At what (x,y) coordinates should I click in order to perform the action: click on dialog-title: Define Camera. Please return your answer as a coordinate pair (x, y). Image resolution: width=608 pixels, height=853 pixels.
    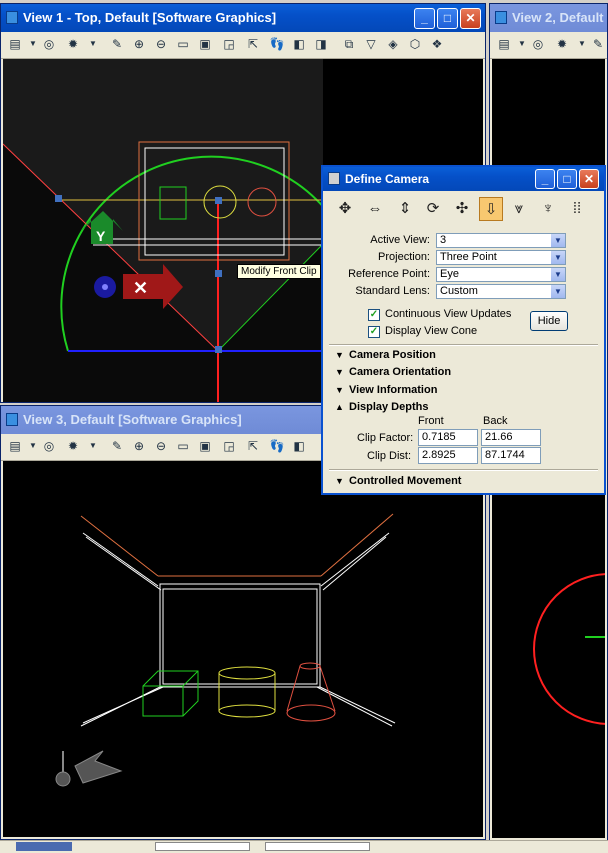
    Looking at the image, I should click on (387, 179).